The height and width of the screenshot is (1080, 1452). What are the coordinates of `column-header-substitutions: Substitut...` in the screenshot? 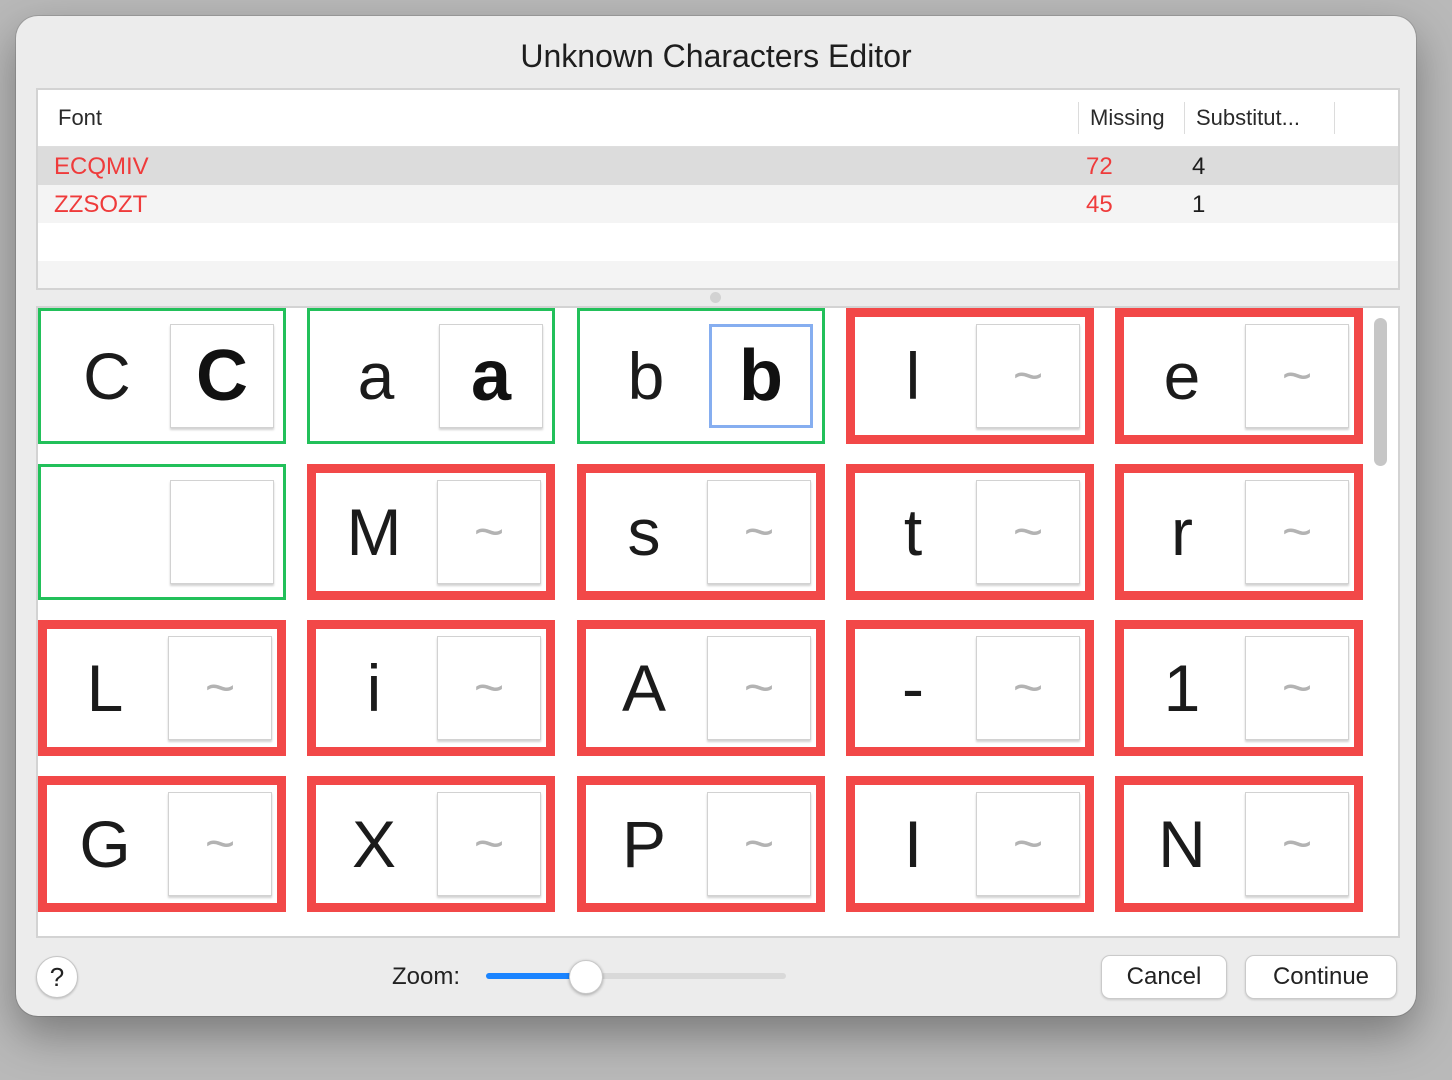 It's located at (1248, 118).